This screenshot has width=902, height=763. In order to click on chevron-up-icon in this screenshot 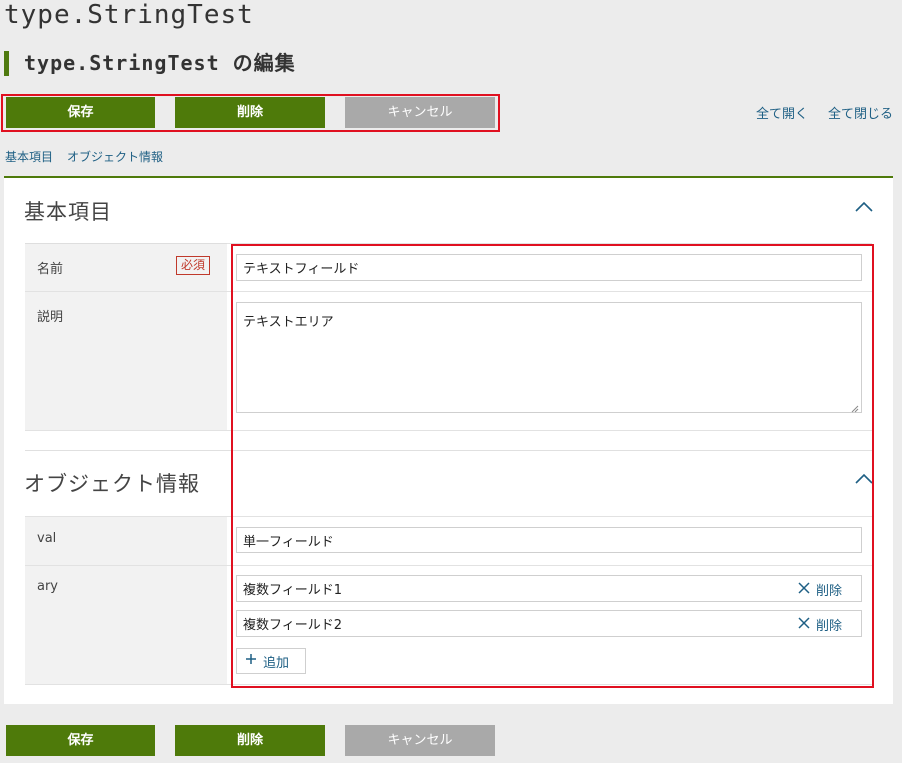, I will do `click(864, 207)`.